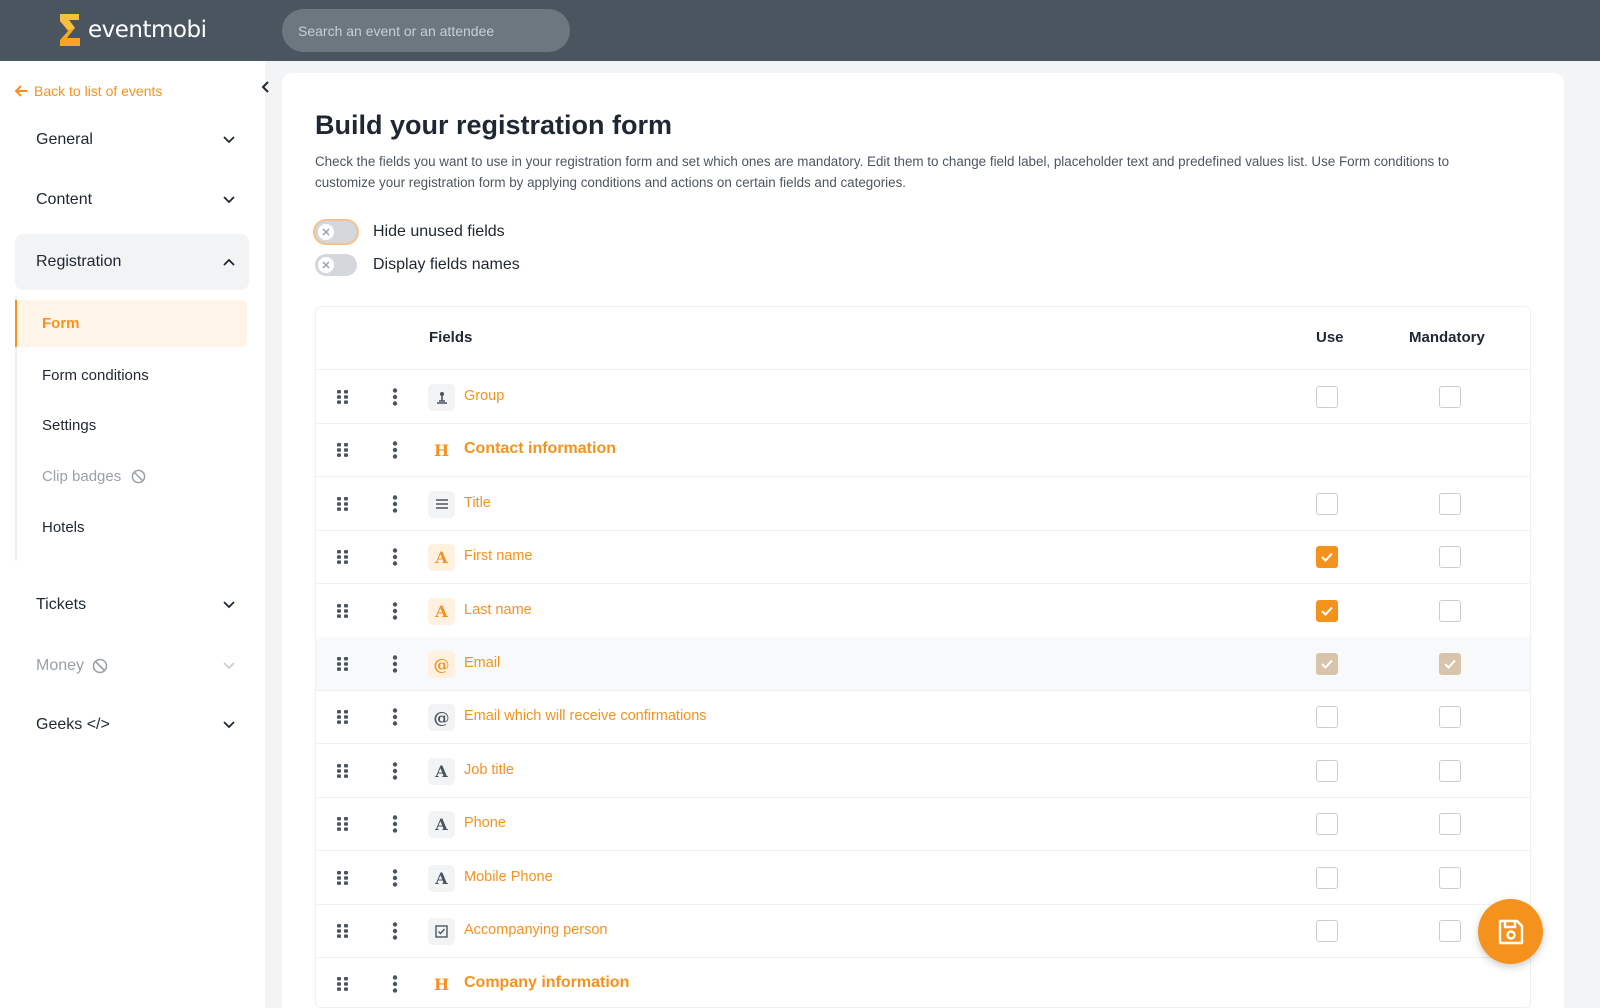 This screenshot has width=1600, height=1008. What do you see at coordinates (489, 770) in the screenshot?
I see `field-label: Job title` at bounding box center [489, 770].